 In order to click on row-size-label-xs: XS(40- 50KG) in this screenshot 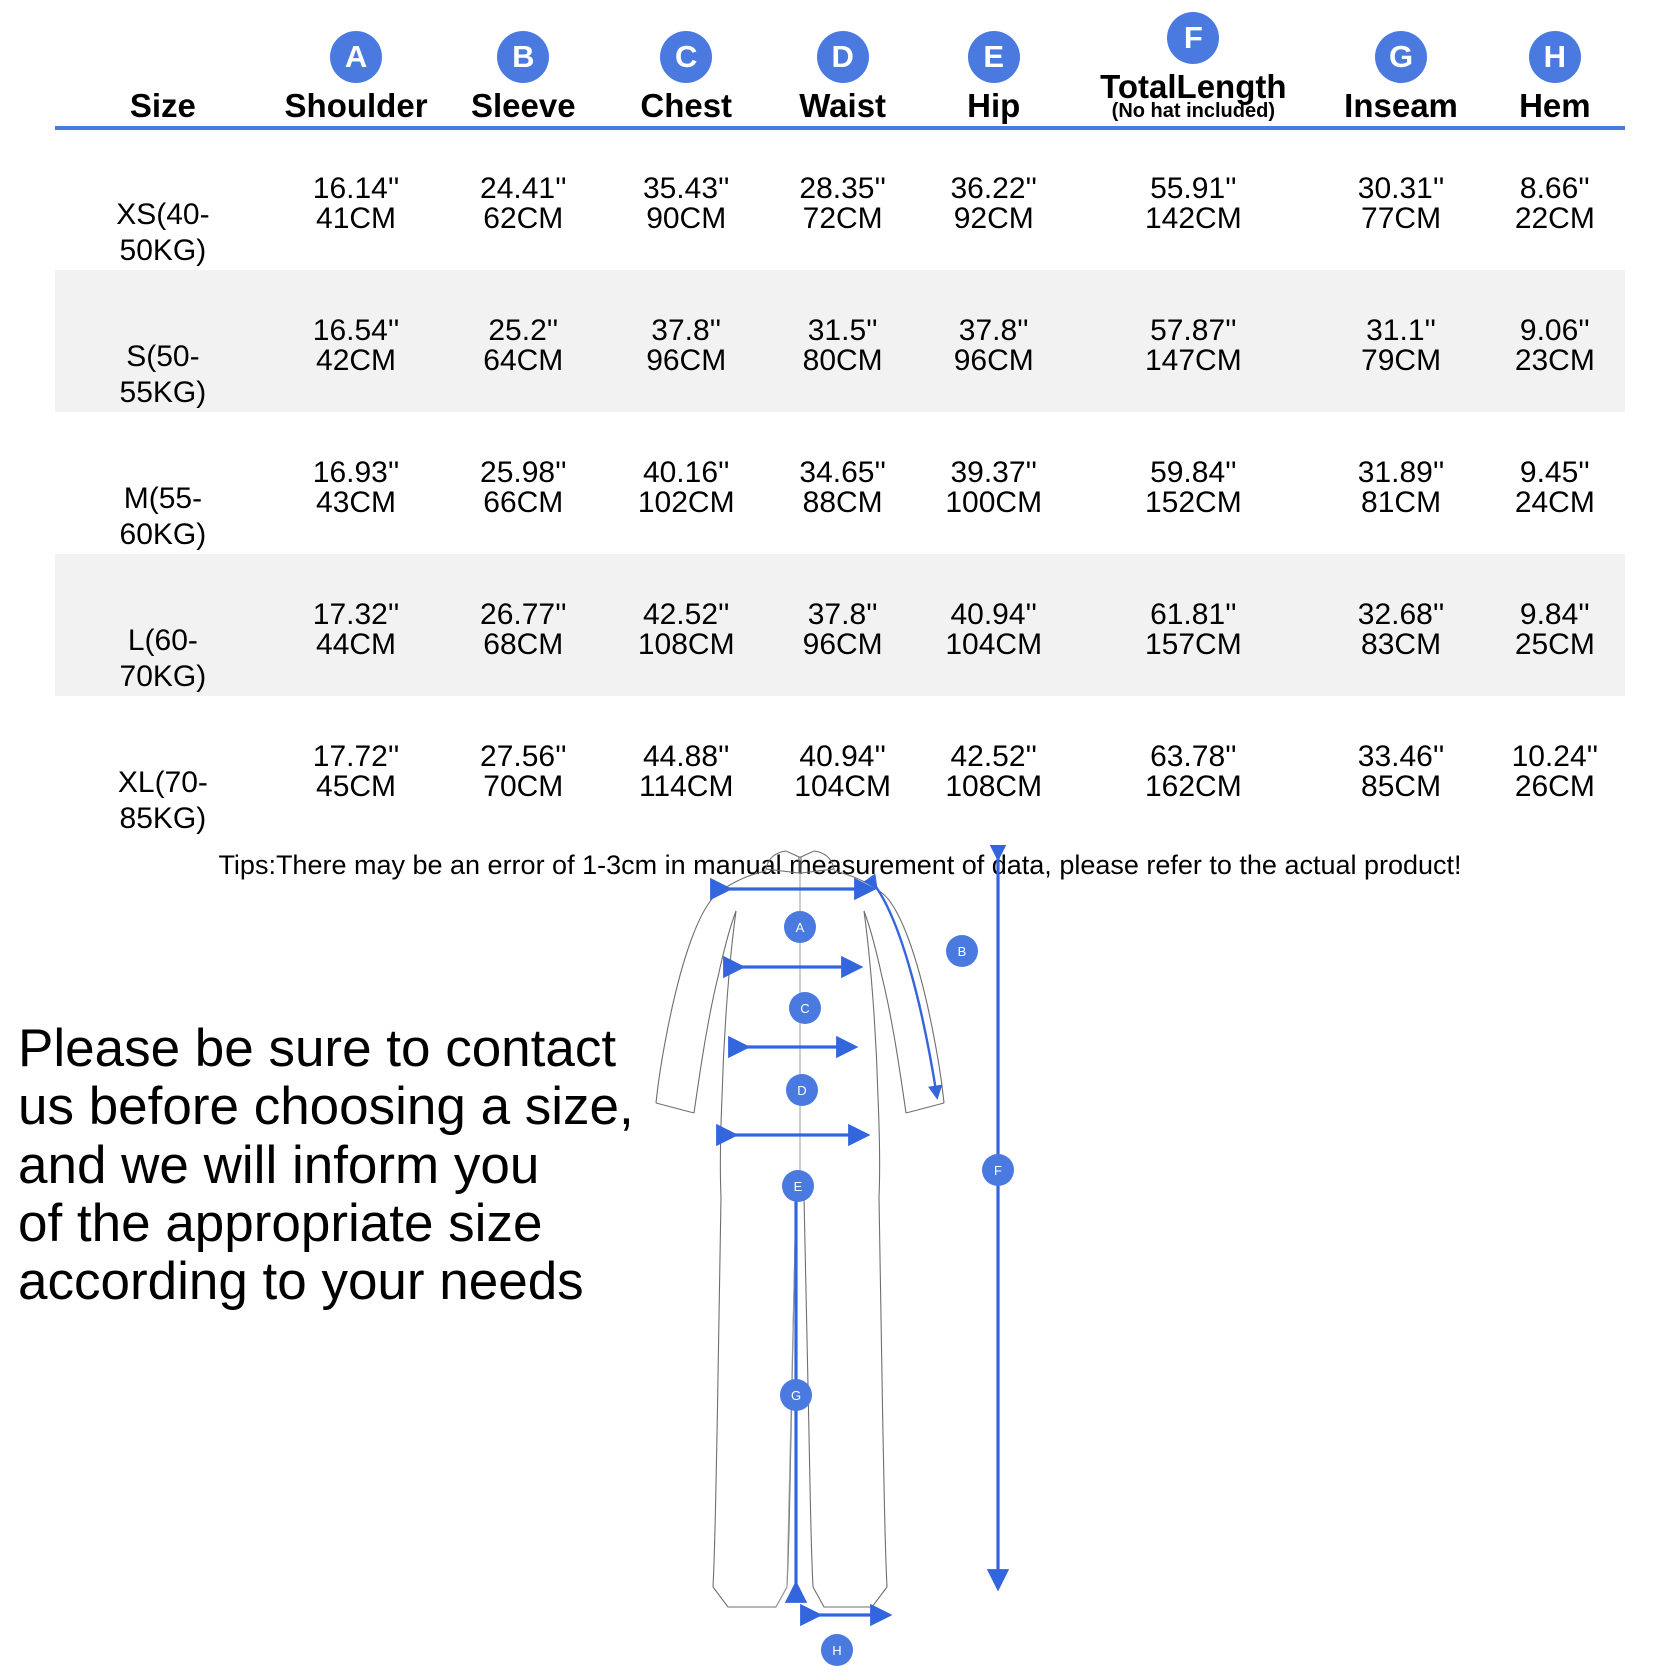, I will do `click(163, 199)`.